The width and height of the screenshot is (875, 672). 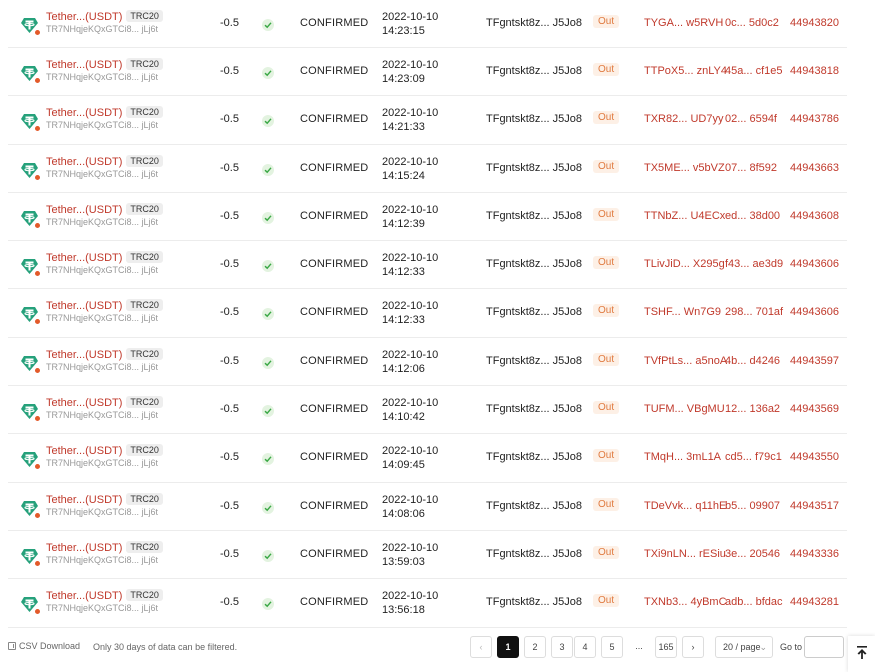 What do you see at coordinates (606, 552) in the screenshot?
I see `direction-badge: Out` at bounding box center [606, 552].